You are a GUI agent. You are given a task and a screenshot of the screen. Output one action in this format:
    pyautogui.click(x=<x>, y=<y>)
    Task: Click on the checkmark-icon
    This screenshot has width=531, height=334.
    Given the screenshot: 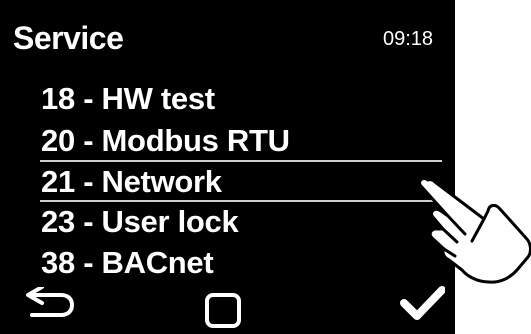 What is the action you would take?
    pyautogui.click(x=423, y=303)
    